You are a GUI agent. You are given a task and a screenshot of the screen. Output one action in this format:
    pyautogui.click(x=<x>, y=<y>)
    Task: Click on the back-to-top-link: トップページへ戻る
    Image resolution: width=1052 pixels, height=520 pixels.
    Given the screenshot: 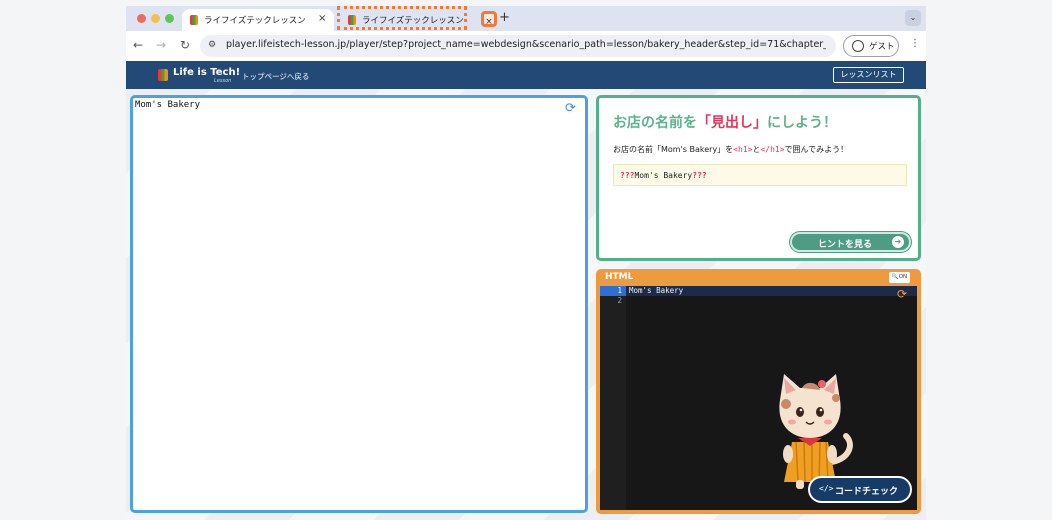 What is the action you would take?
    pyautogui.click(x=275, y=76)
    